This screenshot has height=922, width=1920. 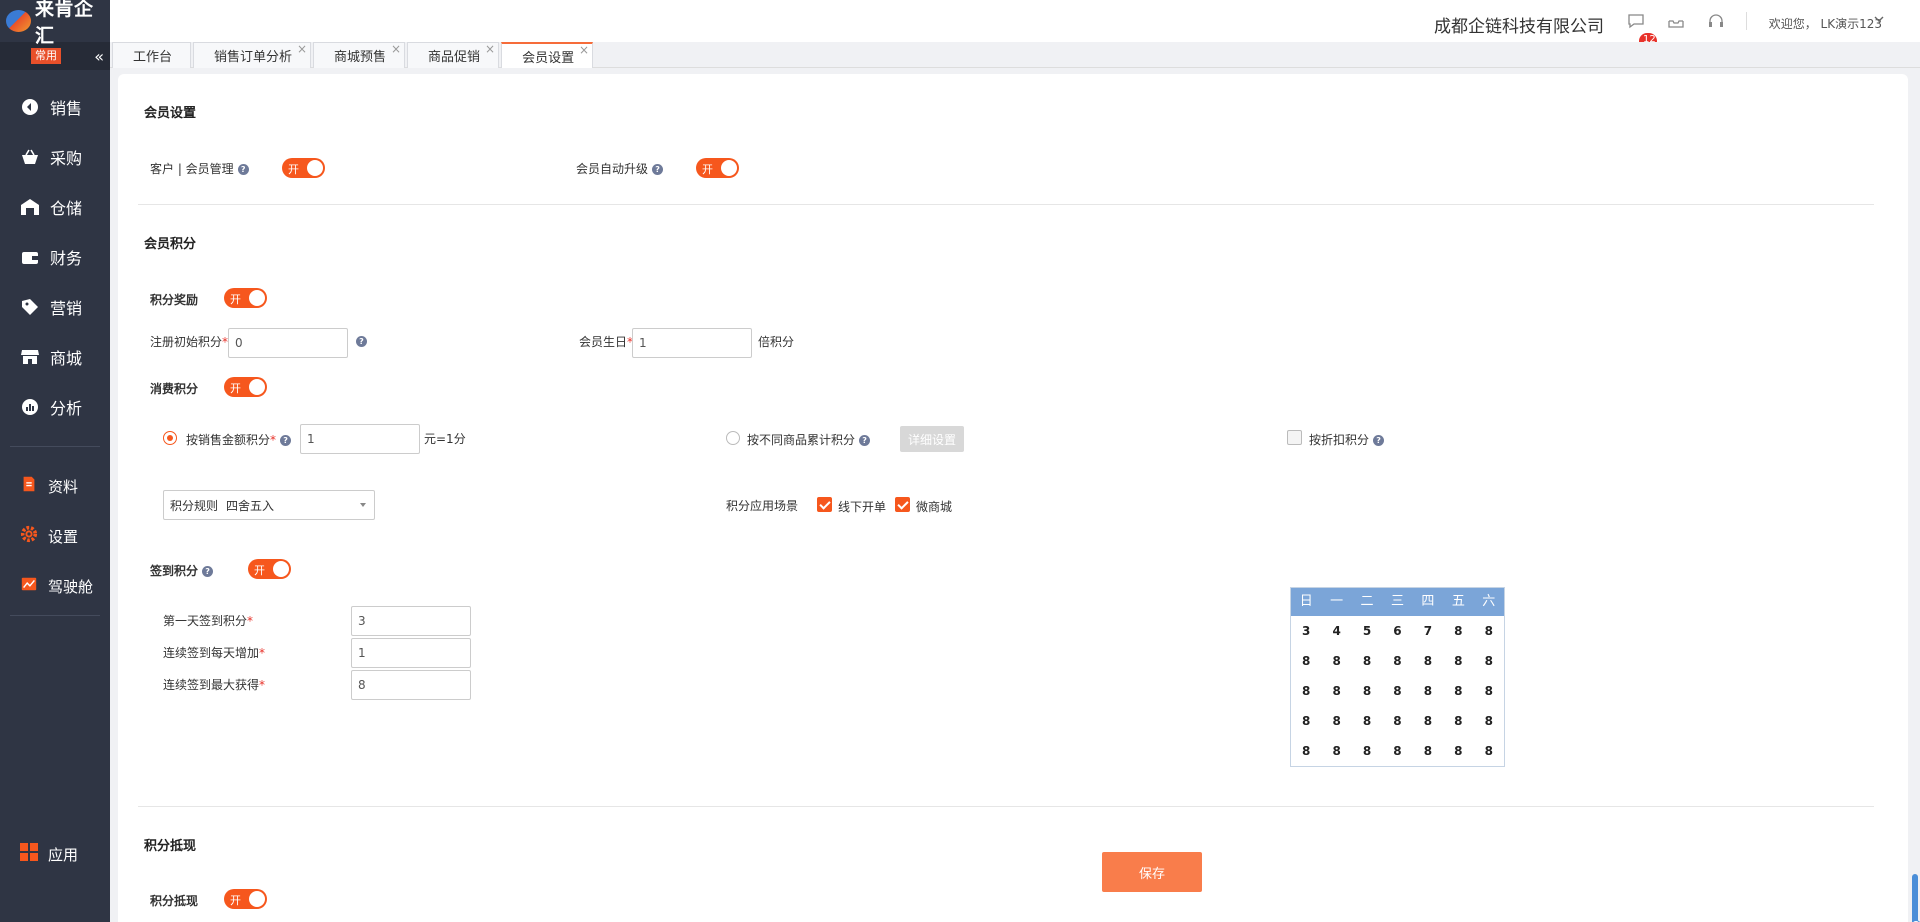 What do you see at coordinates (1825, 23) in the screenshot?
I see `user-welcome: 欢迎您， LK演示123` at bounding box center [1825, 23].